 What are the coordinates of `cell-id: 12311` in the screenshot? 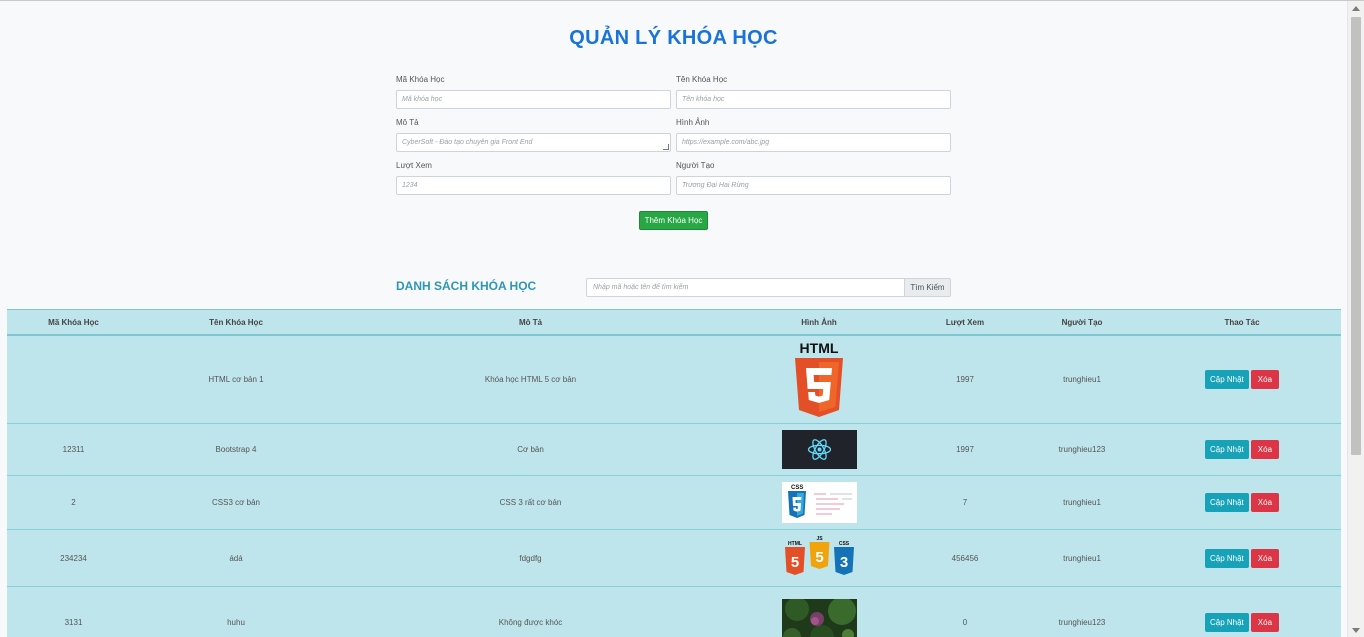 It's located at (73, 449).